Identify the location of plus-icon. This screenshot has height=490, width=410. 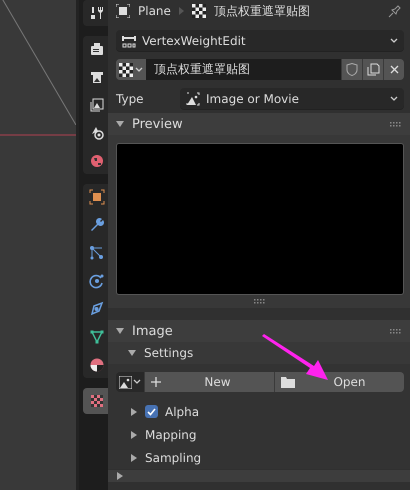
(156, 382).